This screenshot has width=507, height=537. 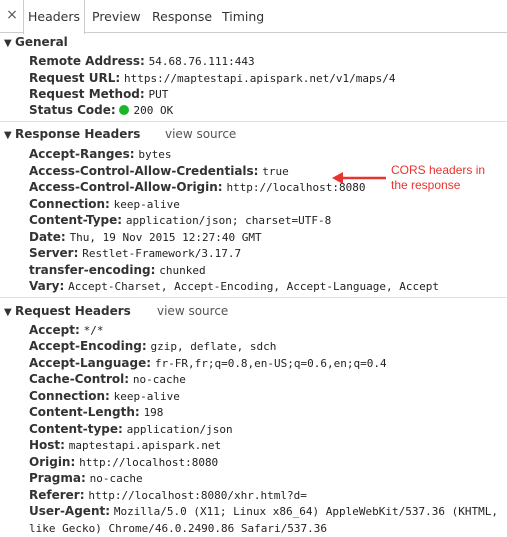 I want to click on header-key: Access-Control-Allow-Credentials:, so click(x=144, y=171).